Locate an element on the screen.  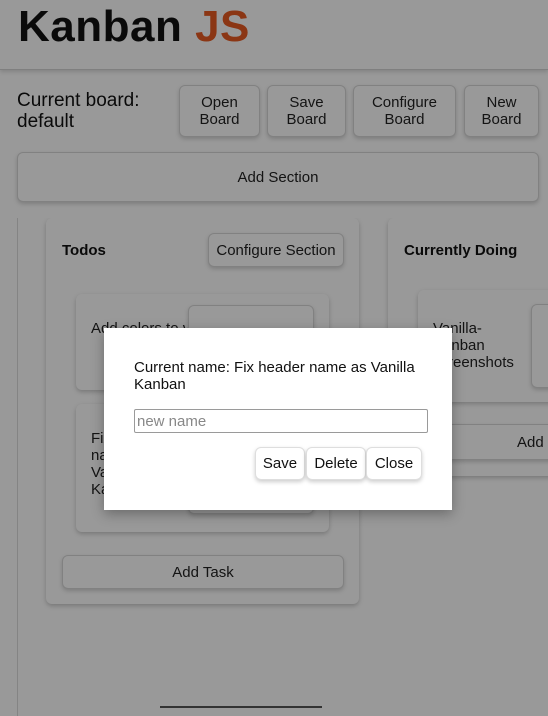
dialog-save-button: Save is located at coordinates (280, 463).